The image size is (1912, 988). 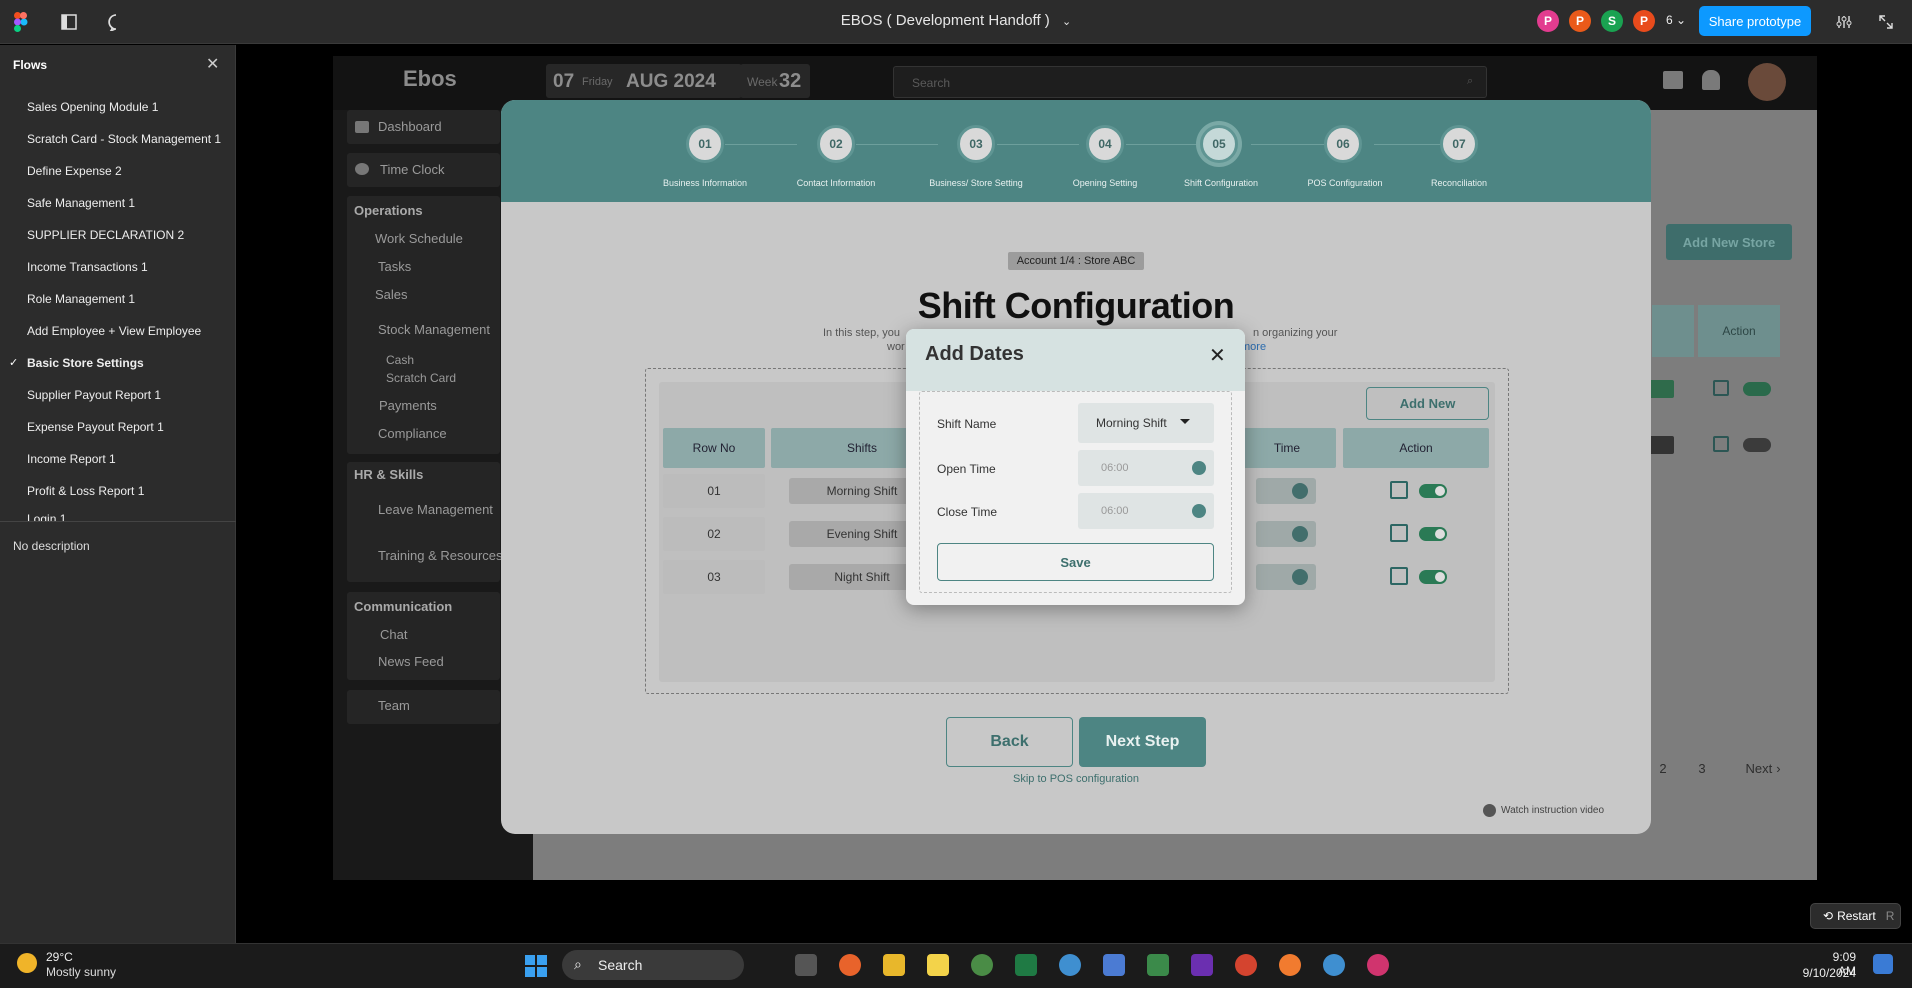 What do you see at coordinates (1202, 965) in the screenshot?
I see `jetbrains-icon` at bounding box center [1202, 965].